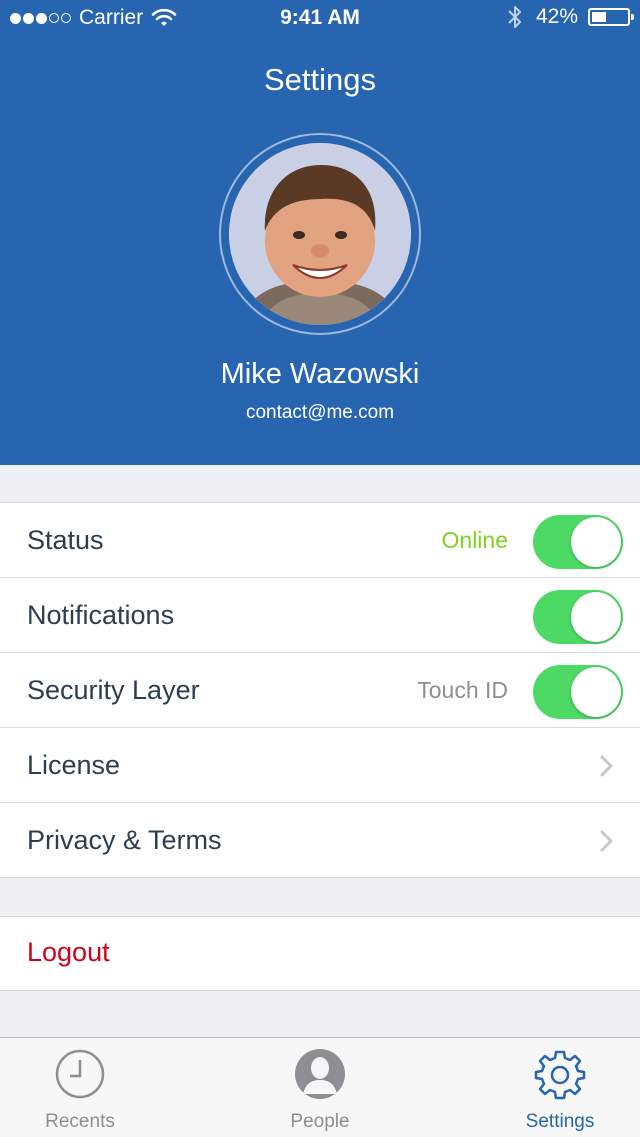 The image size is (640, 1137). Describe the element at coordinates (80, 1121) in the screenshot. I see `tab-label: Recents` at that location.